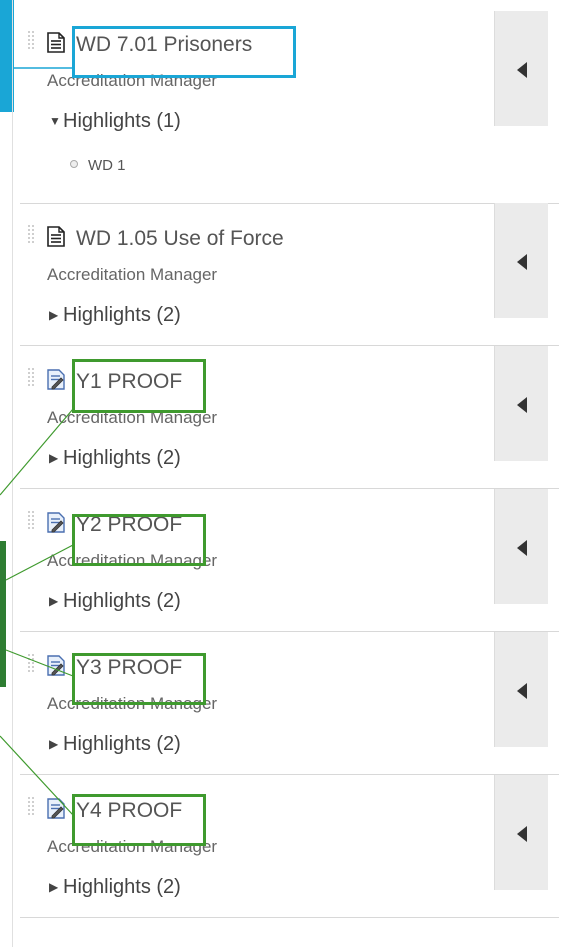  I want to click on document-title: WD 1.05 Use of Force, so click(180, 239).